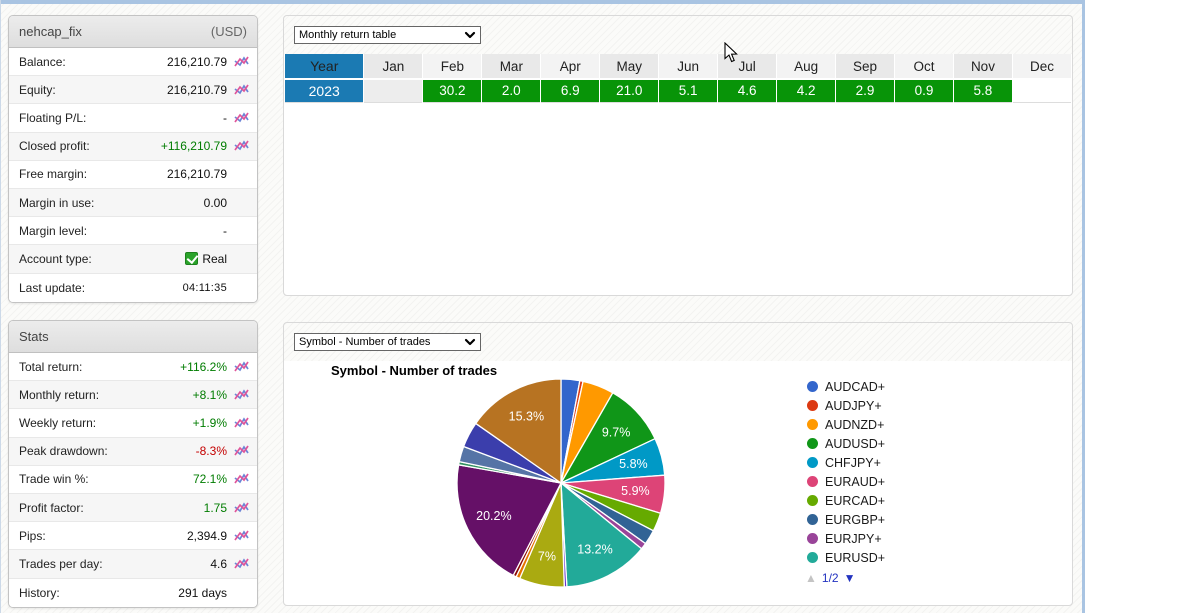  What do you see at coordinates (846, 405) in the screenshot?
I see `legend-item-AUDJPY+: AUDJPY+` at bounding box center [846, 405].